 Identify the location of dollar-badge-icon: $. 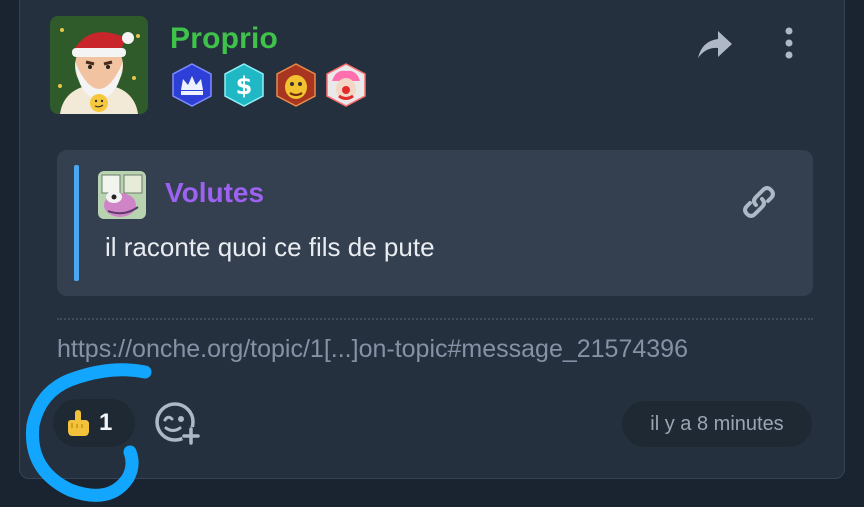
(244, 85).